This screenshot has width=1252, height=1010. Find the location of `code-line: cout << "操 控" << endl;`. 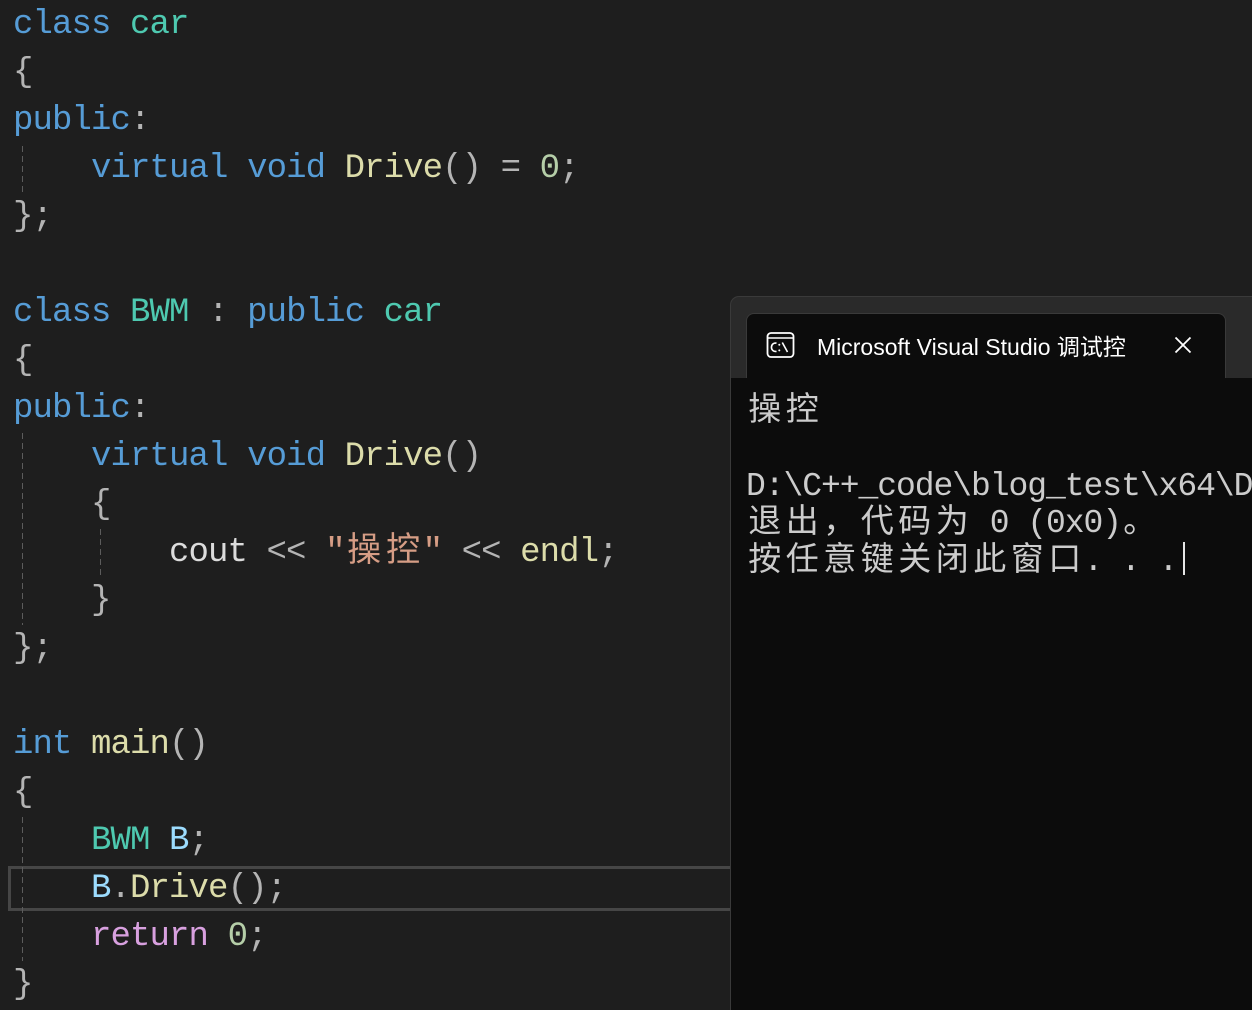

code-line: cout << "操 控" << endl; is located at coordinates (393, 553).